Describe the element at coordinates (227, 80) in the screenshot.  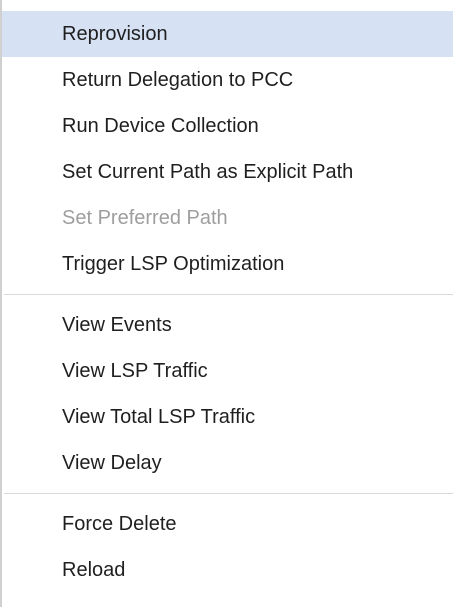
I see `menu-item-return-delegation-to-pcc: Return Delegation to PCC` at that location.